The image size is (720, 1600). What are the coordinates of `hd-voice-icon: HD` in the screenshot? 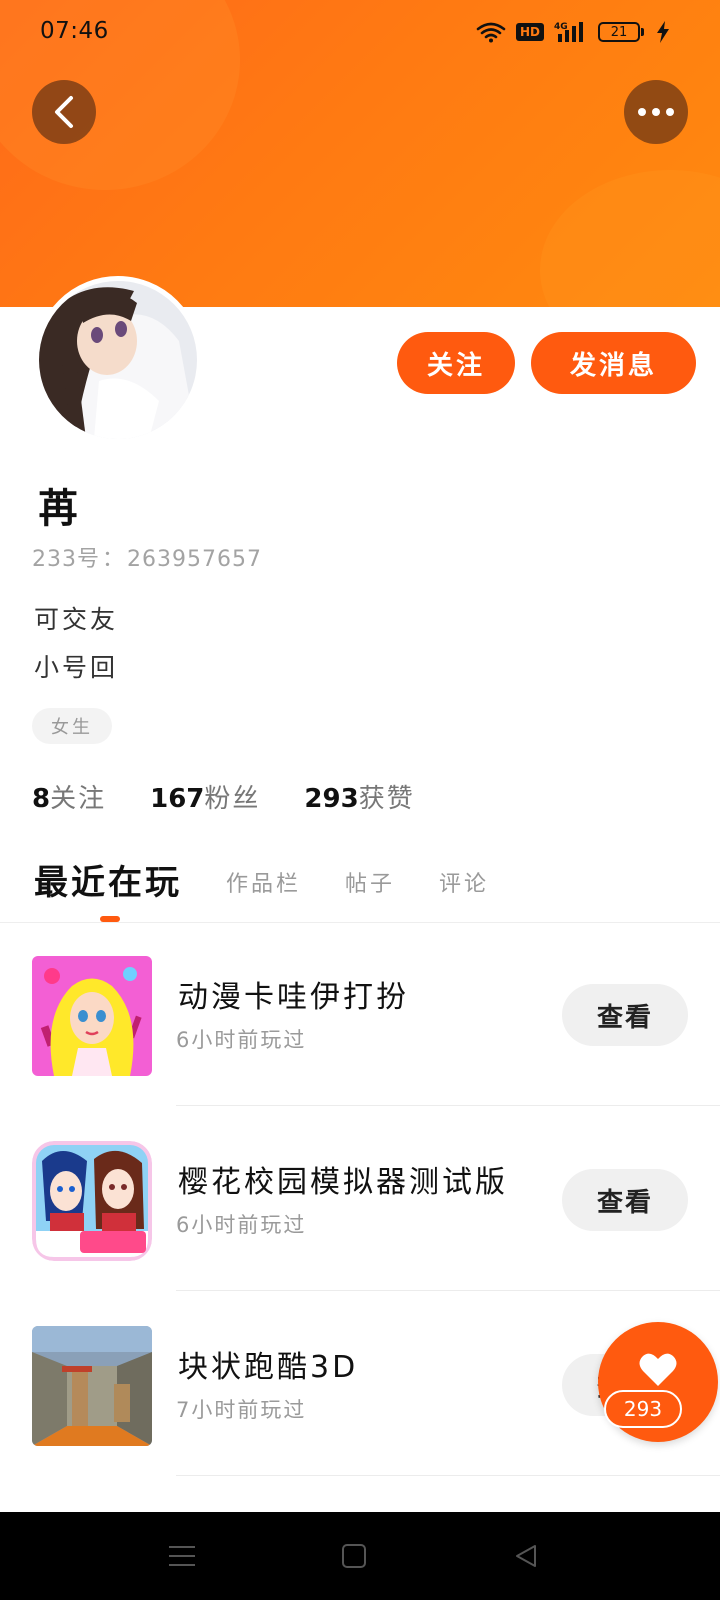 It's located at (529, 32).